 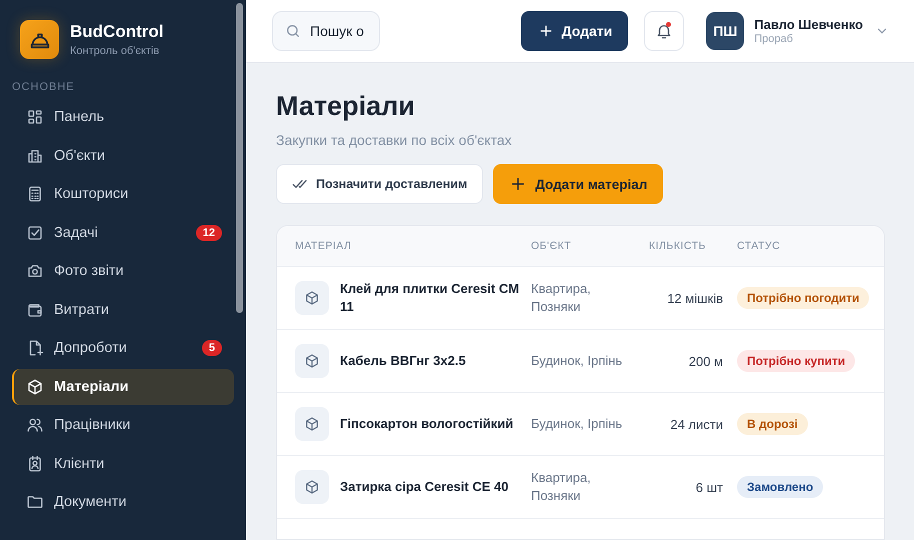 What do you see at coordinates (123, 271) in the screenshot?
I see `sidebar-item: Фото звіти` at bounding box center [123, 271].